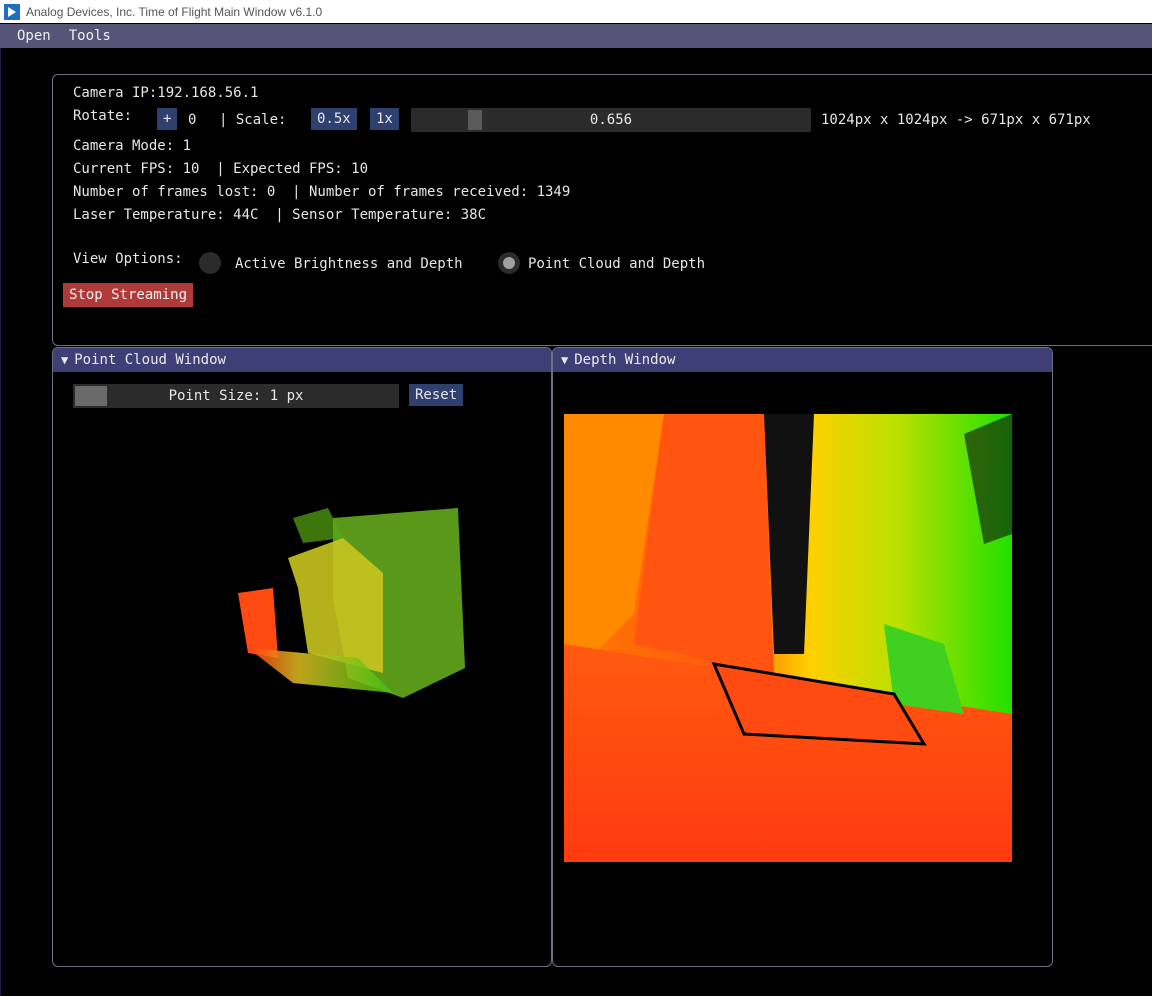  Describe the element at coordinates (90, 36) in the screenshot. I see `menu-tools: Tools` at that location.